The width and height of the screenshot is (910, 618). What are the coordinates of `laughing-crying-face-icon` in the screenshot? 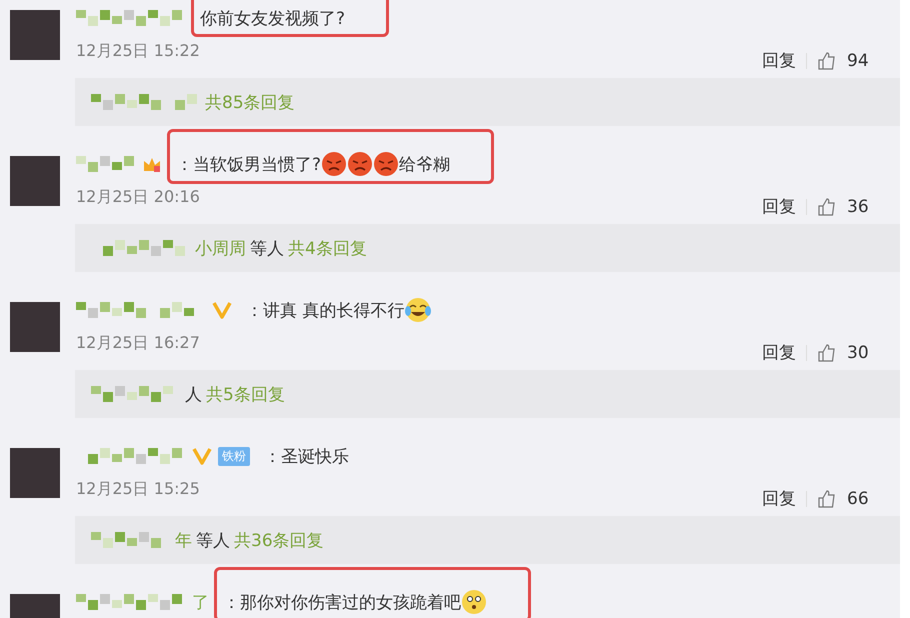 It's located at (418, 310).